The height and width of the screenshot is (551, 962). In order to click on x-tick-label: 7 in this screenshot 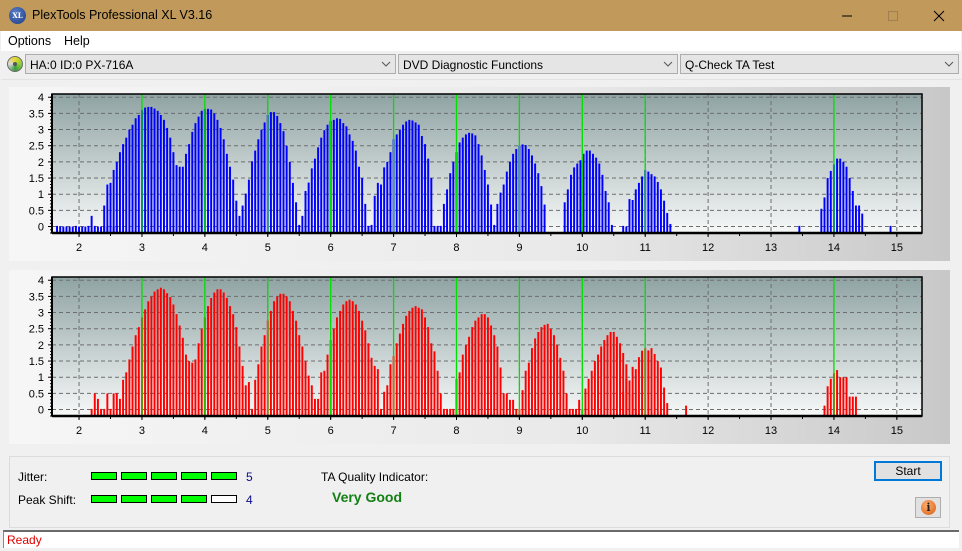, I will do `click(394, 431)`.